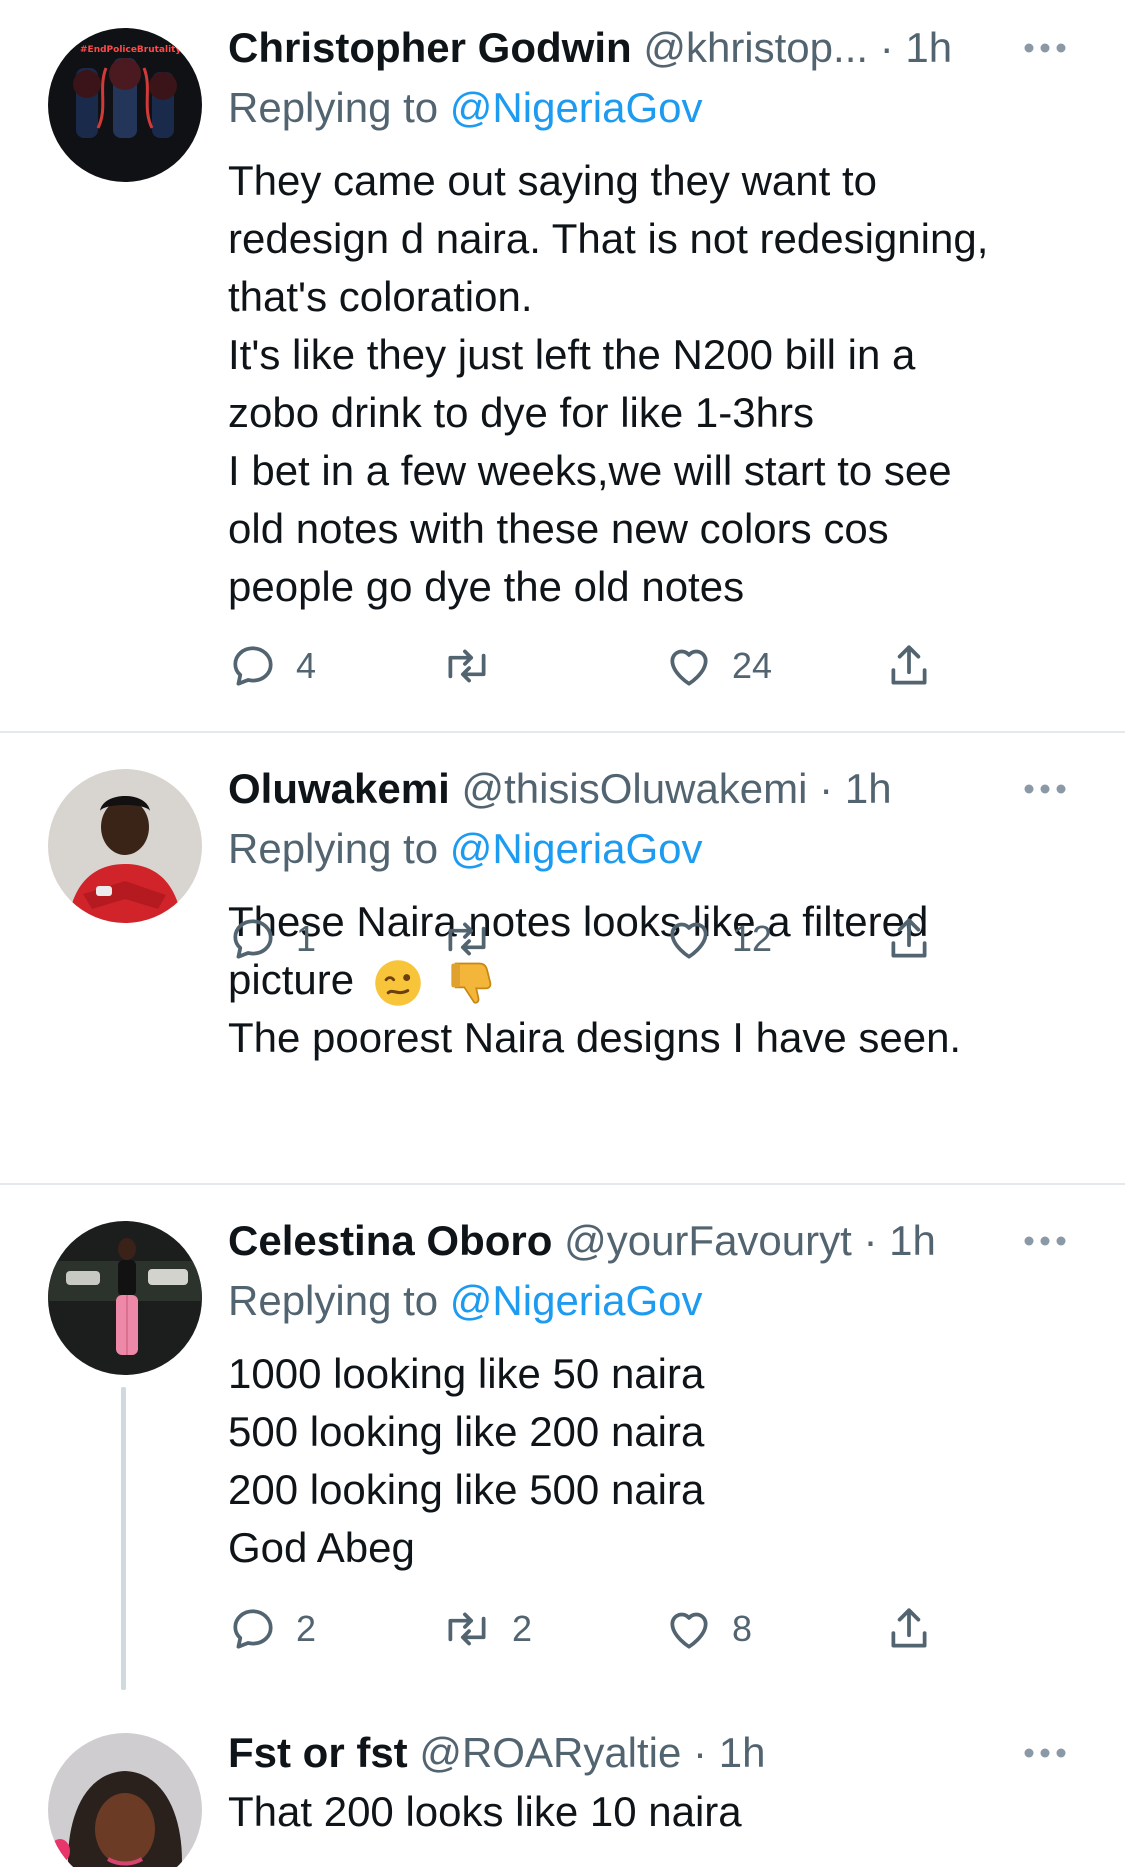 This screenshot has width=1125, height=1867. I want to click on like-button: 12, so click(718, 939).